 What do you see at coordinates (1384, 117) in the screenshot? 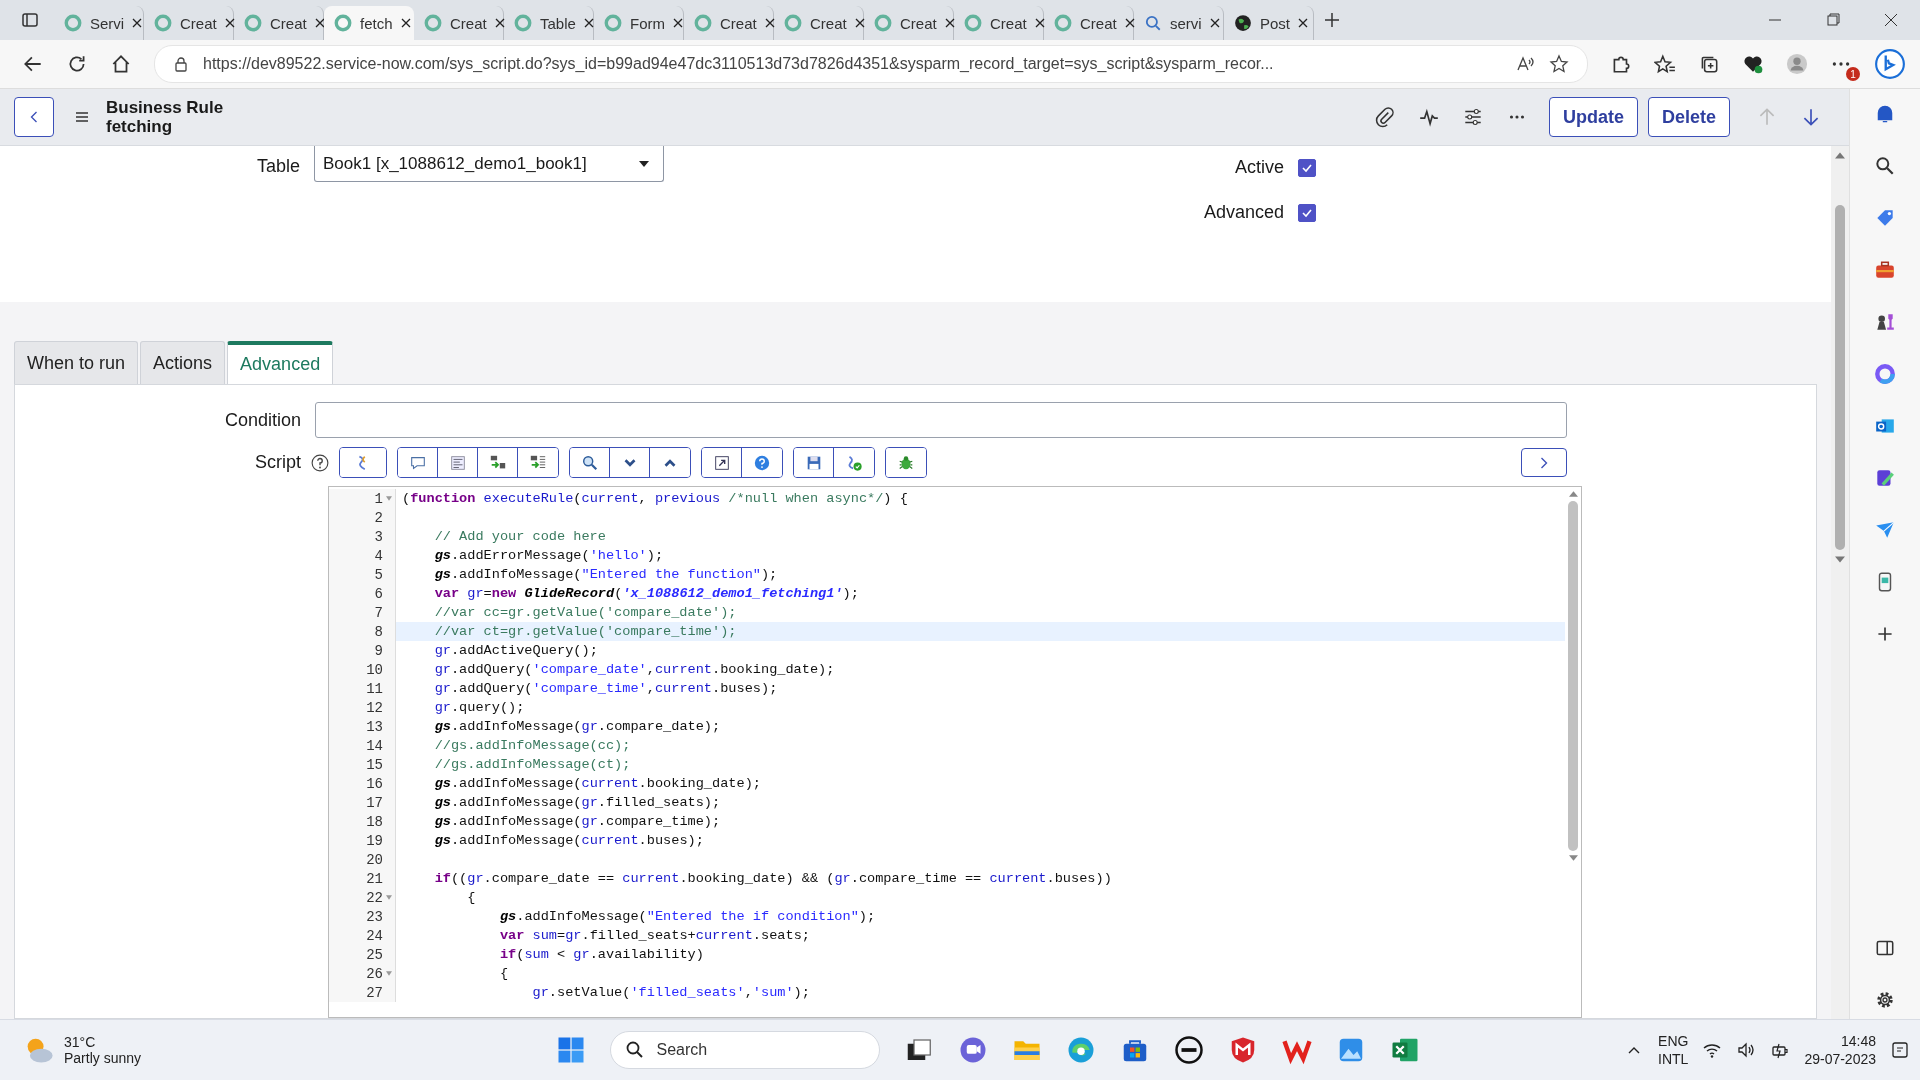
I see `paperclip-icon` at bounding box center [1384, 117].